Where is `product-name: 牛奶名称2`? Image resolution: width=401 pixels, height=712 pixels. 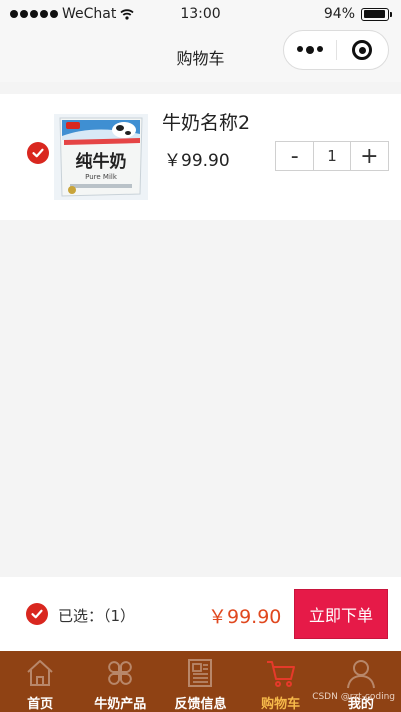 product-name: 牛奶名称2 is located at coordinates (206, 121).